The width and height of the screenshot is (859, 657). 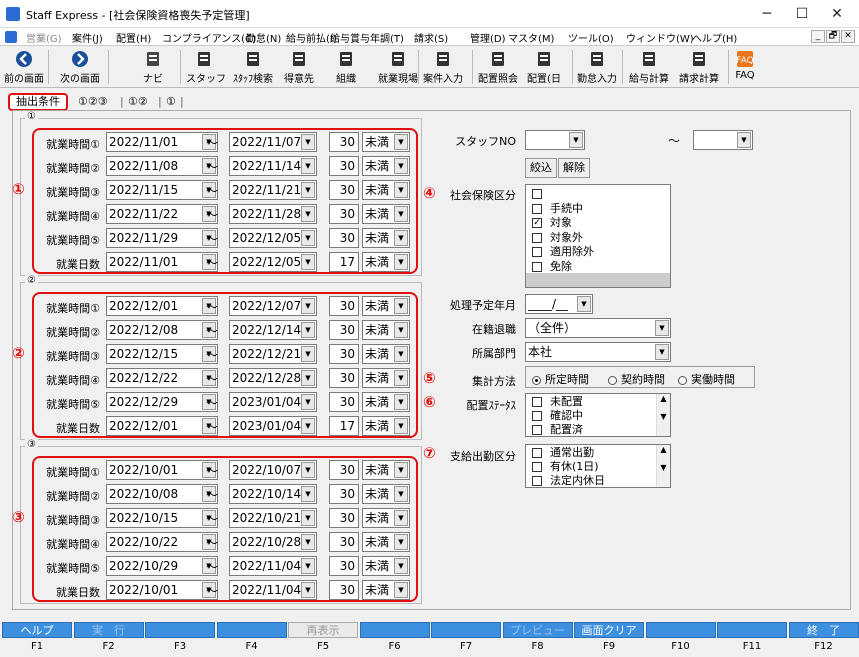 What do you see at coordinates (598, 352) in the screenshot?
I see `department-select: 本社 ▼` at bounding box center [598, 352].